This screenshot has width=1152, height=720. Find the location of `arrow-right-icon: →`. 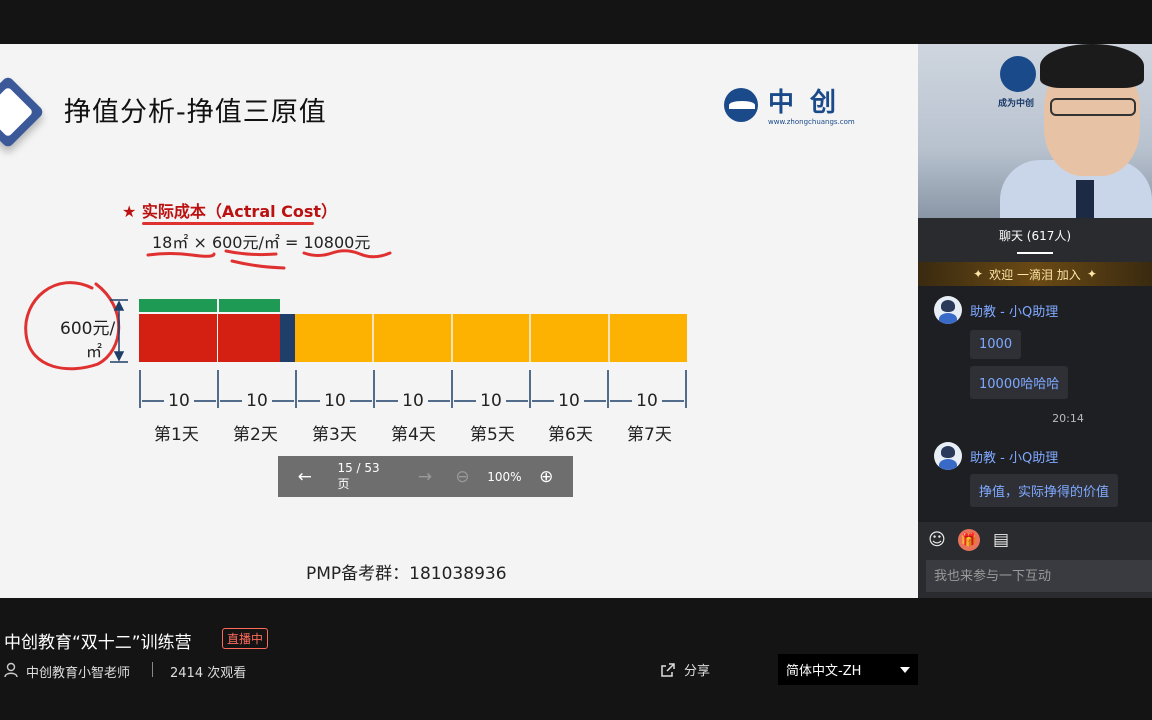

arrow-right-icon: → is located at coordinates (424, 477).